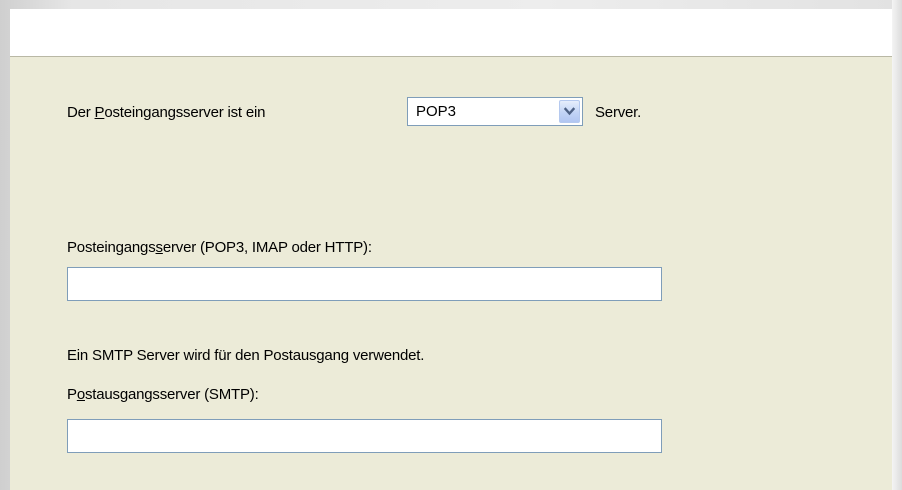 The image size is (902, 490). I want to click on access-key: P, so click(99, 112).